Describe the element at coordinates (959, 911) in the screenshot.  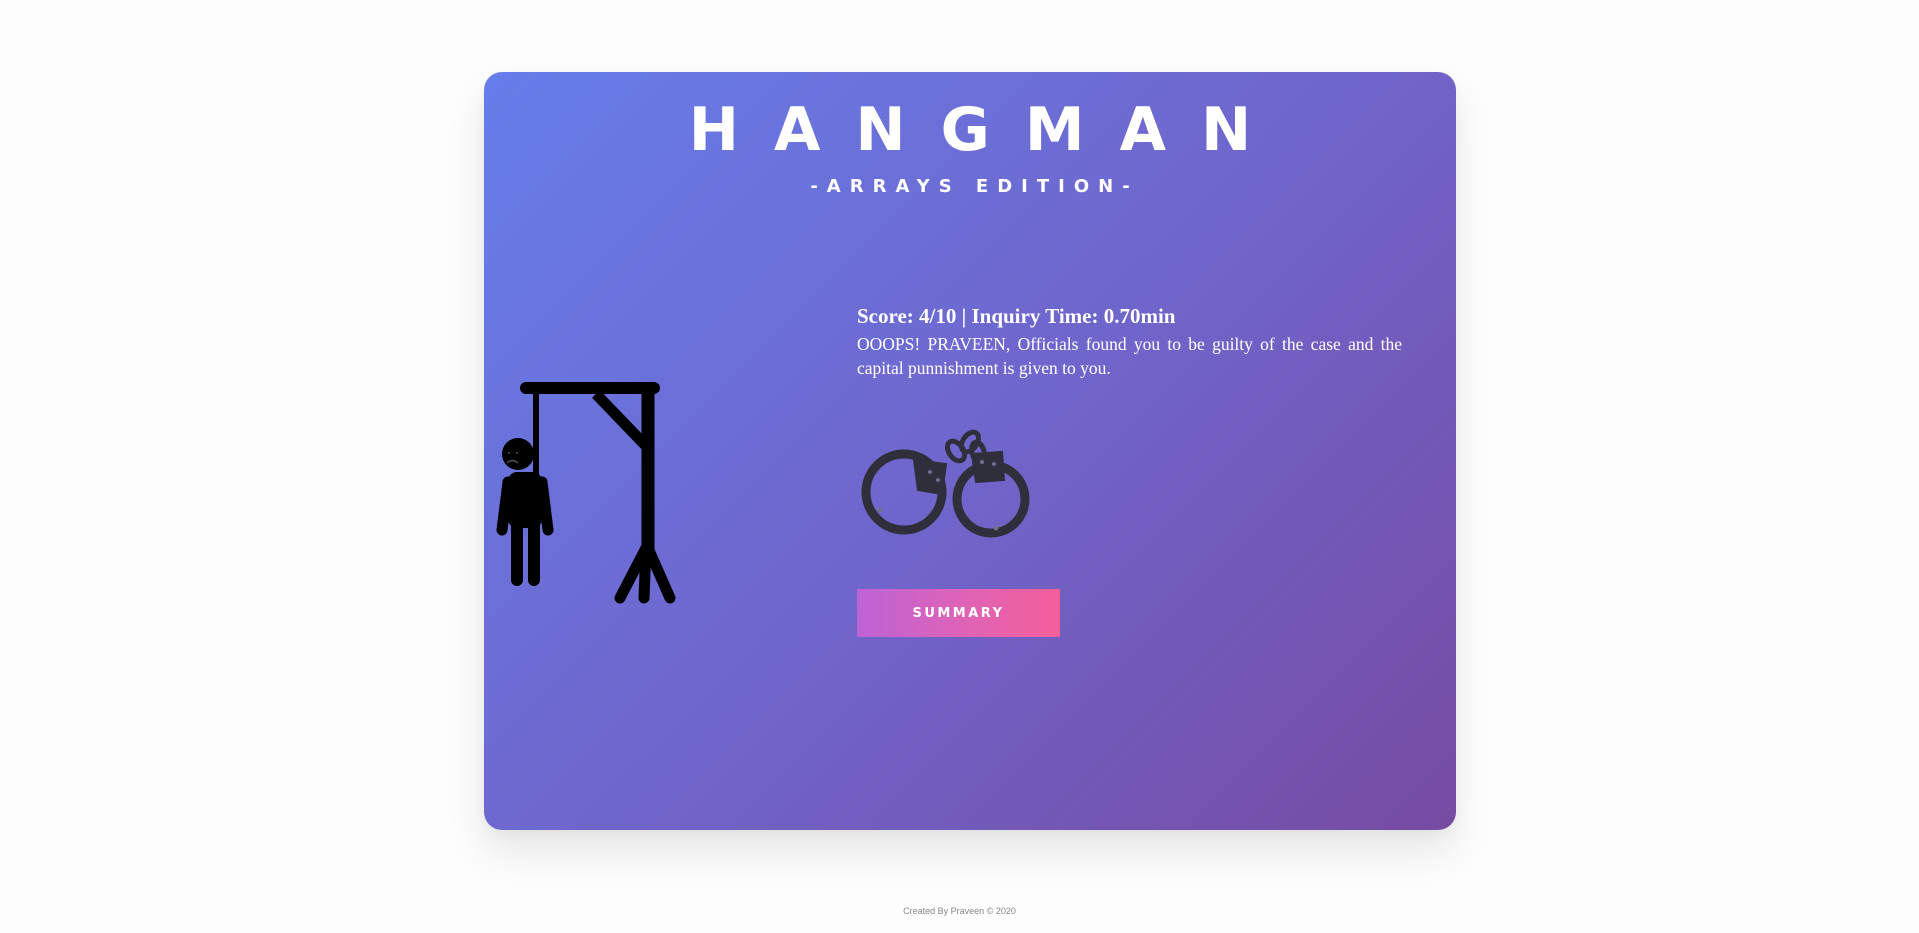
I see `footer-credit: Created By Praveen © 2020` at that location.